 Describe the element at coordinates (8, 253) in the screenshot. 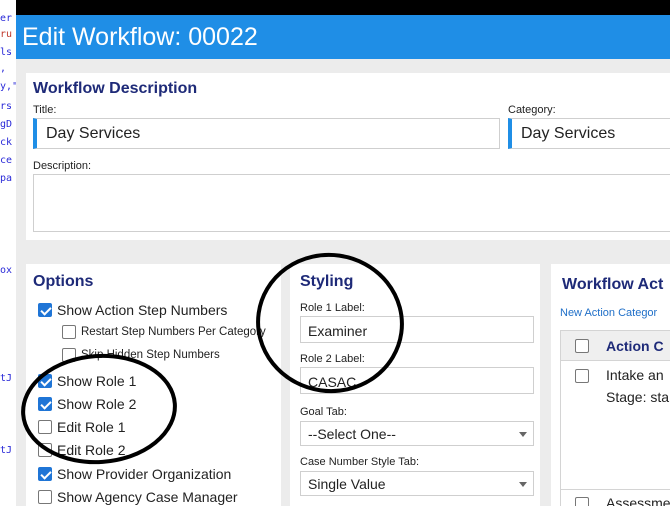

I see `background-code-strip: er ru ls , y," rs gD ck ce pa ox tJ tJ` at that location.